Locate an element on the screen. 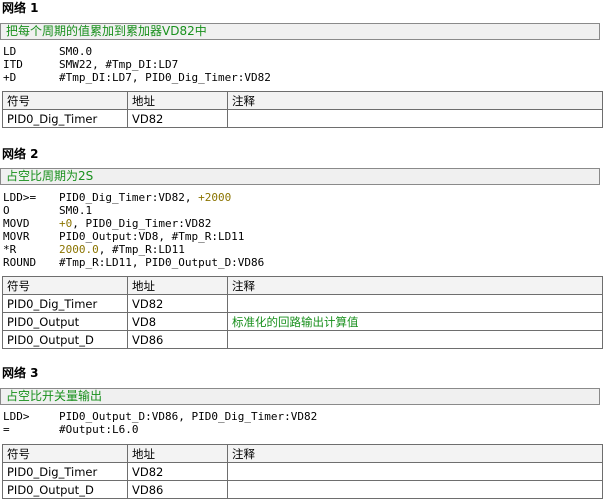  operand: , PID0_Dig_Timer:VD82 is located at coordinates (142, 223).